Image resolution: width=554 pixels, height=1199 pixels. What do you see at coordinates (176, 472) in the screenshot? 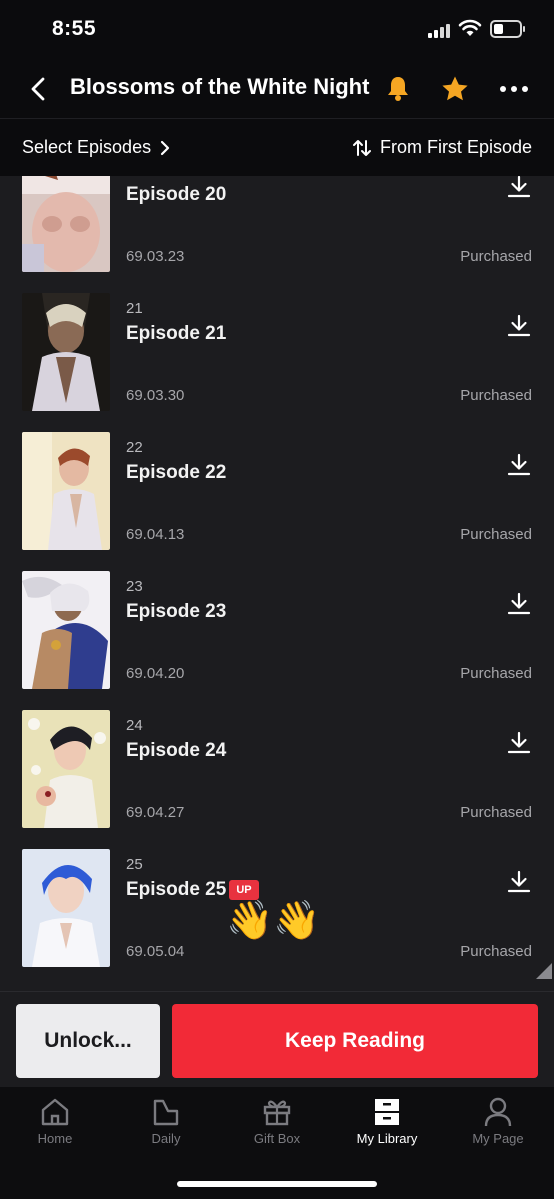
I see `episode-title: Episode 22` at bounding box center [176, 472].